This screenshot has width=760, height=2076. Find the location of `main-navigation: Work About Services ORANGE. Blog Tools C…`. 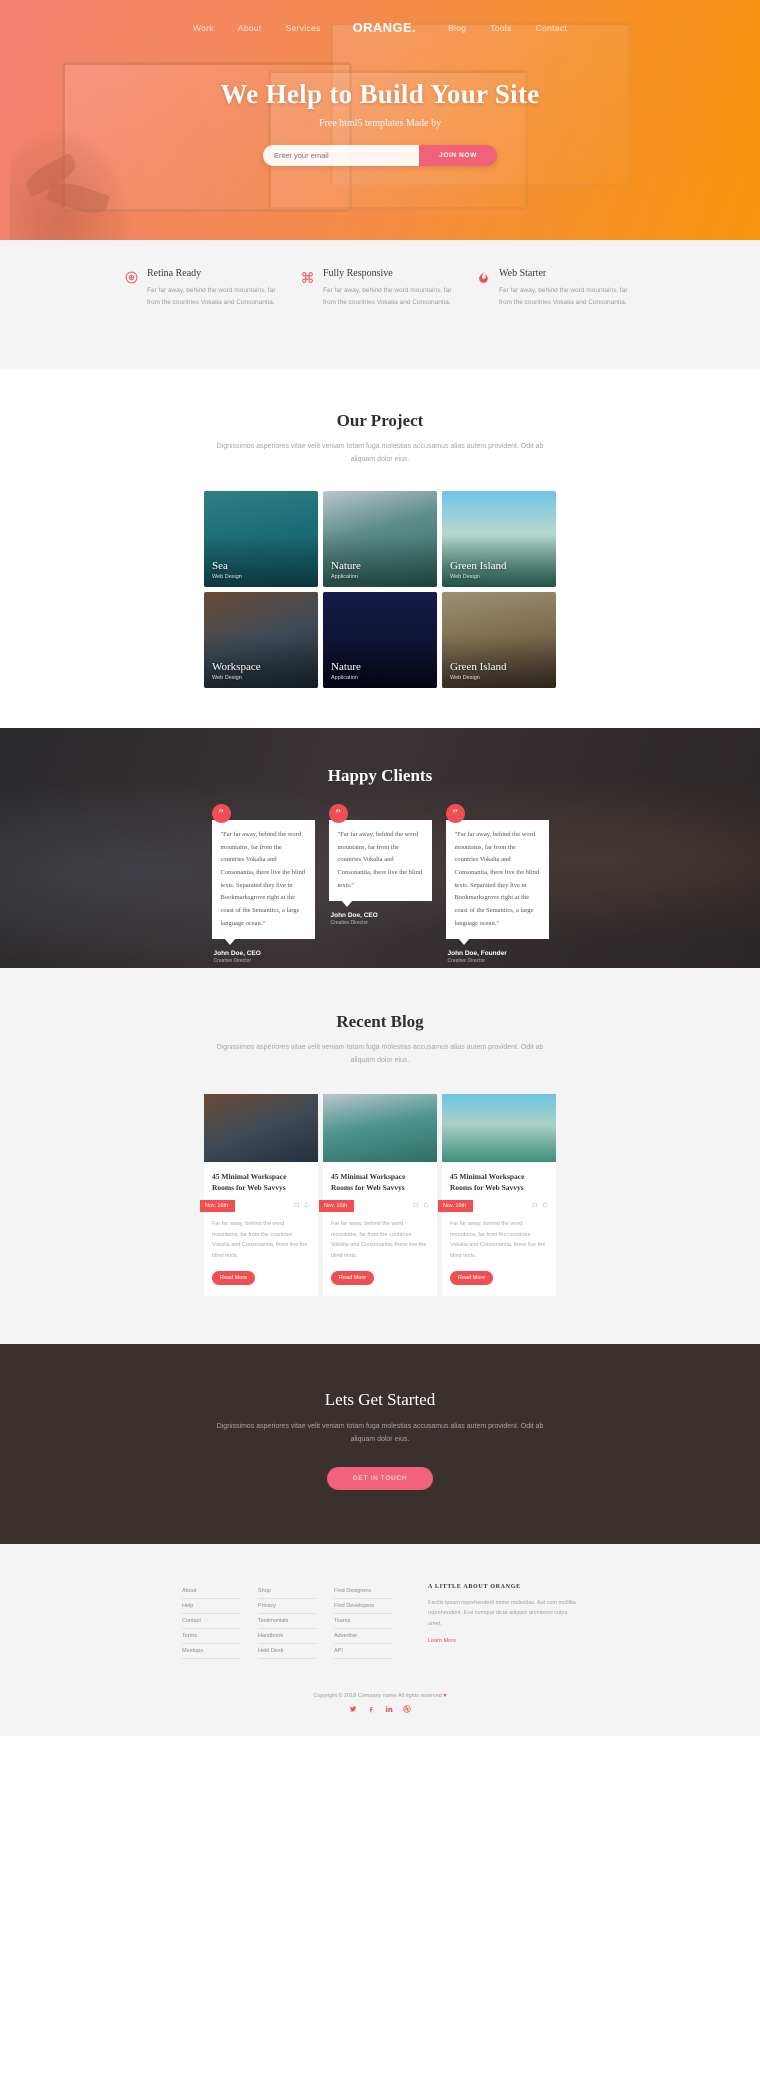

main-navigation: Work About Services ORANGE. Blog Tools C… is located at coordinates (380, 17).